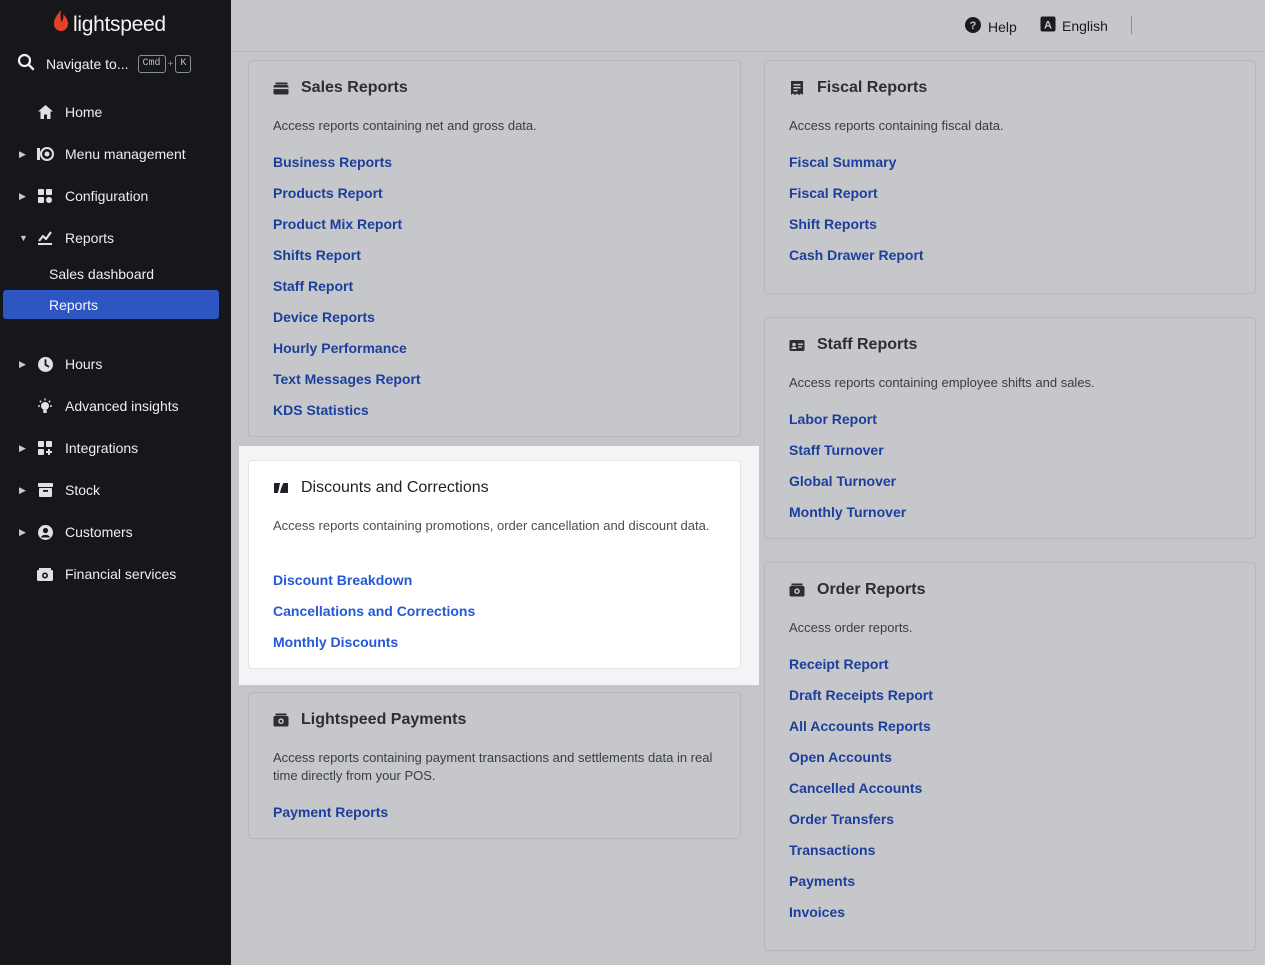 The image size is (1265, 965). I want to click on lightbulb-icon, so click(45, 406).